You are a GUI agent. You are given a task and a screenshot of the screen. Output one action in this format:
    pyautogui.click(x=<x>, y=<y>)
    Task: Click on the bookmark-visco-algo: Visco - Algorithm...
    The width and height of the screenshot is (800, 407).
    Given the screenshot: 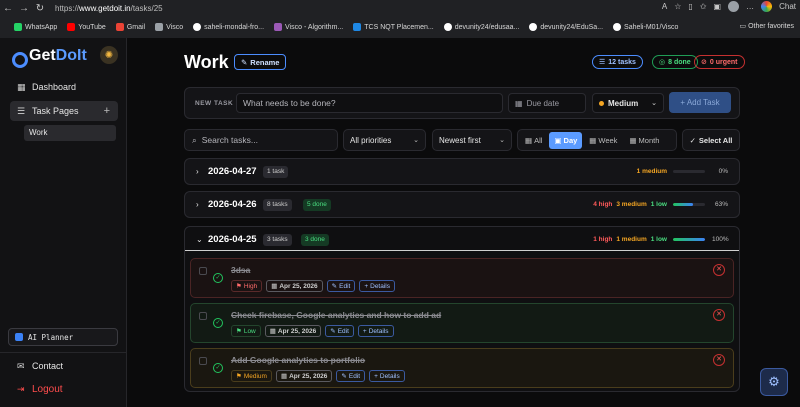 What is the action you would take?
    pyautogui.click(x=308, y=27)
    